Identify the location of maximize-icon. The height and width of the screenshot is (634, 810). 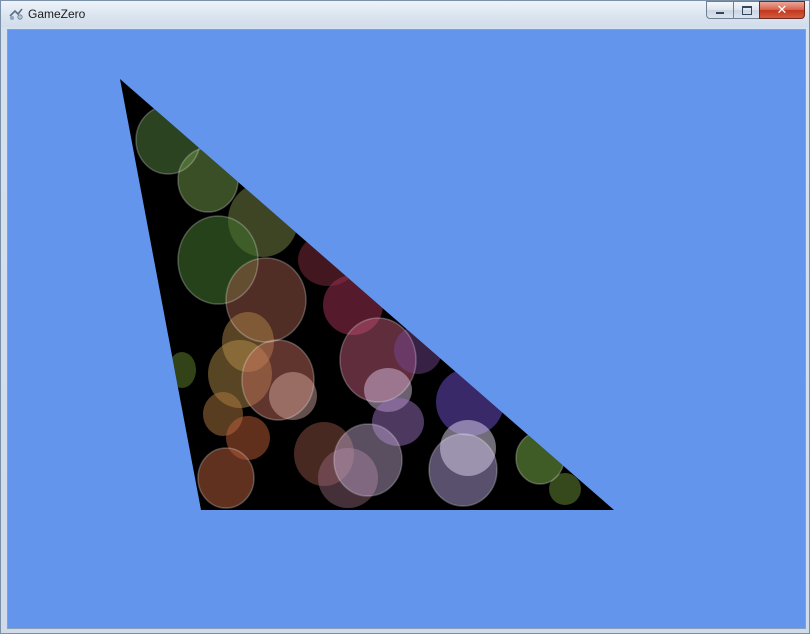
(746, 10).